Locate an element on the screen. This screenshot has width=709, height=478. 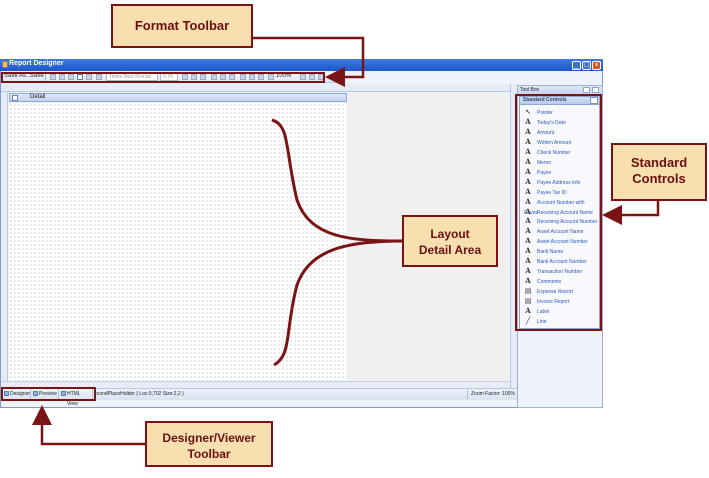
designer-viewer-connector is located at coordinates (88, 425).